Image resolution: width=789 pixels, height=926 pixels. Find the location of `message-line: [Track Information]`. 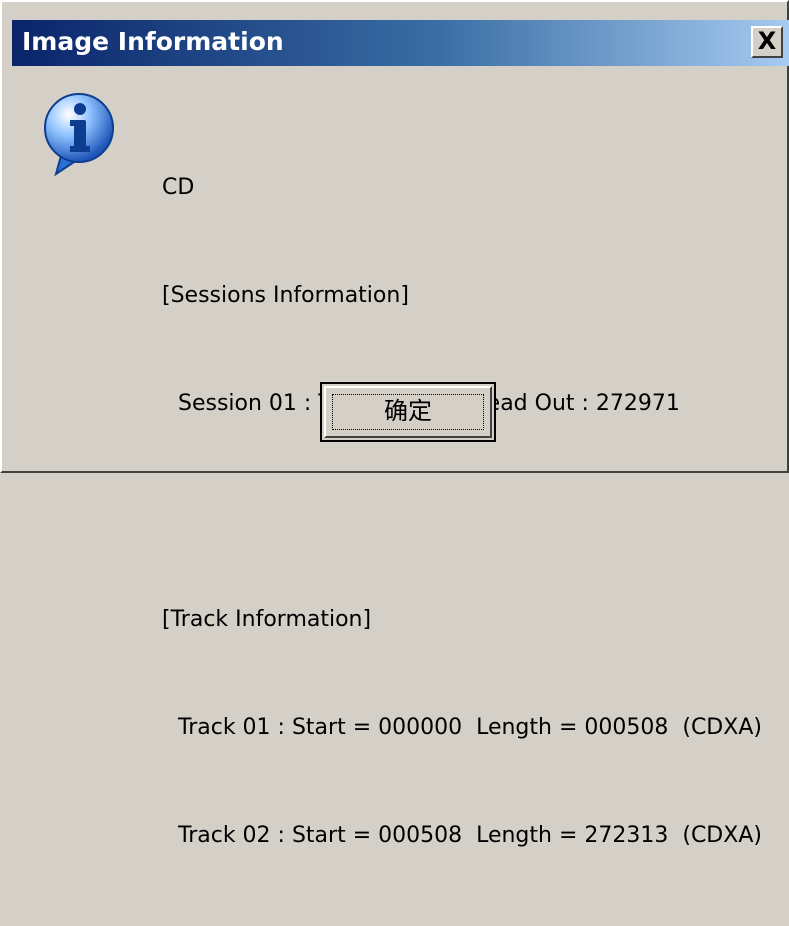

message-line: [Track Information] is located at coordinates (267, 619).